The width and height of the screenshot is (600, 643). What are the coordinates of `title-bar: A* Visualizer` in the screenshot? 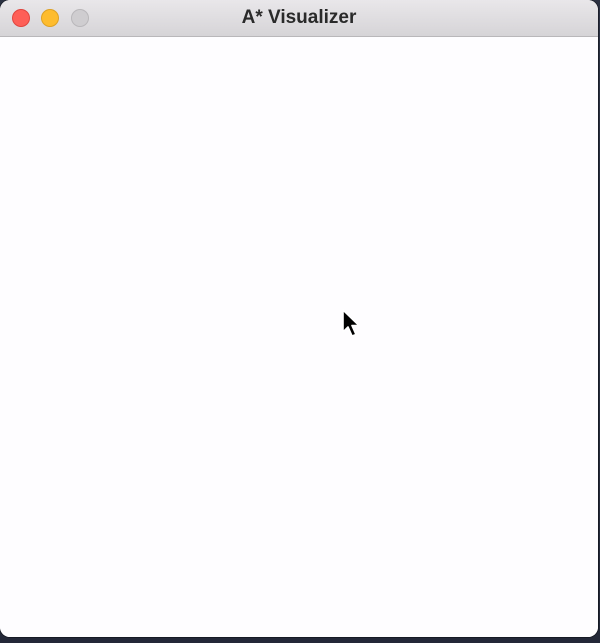 It's located at (299, 18).